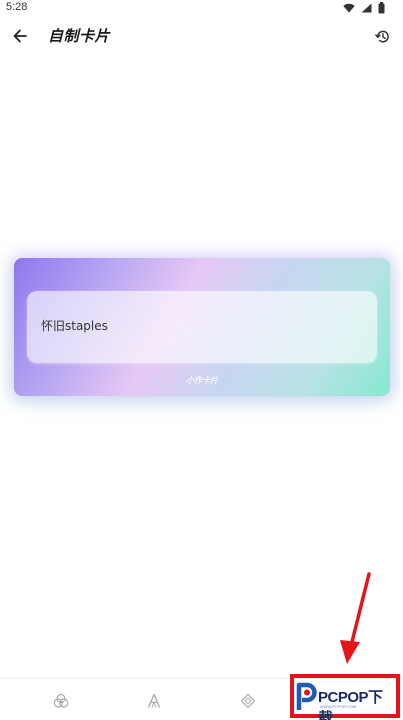 The image size is (403, 720). I want to click on status-bar: 5:28, so click(201, 9).